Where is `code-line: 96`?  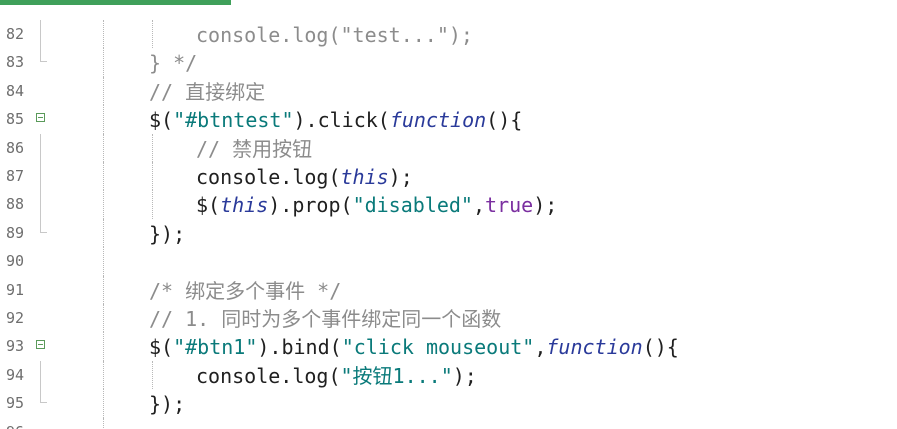
code-line: 96 is located at coordinates (448, 423).